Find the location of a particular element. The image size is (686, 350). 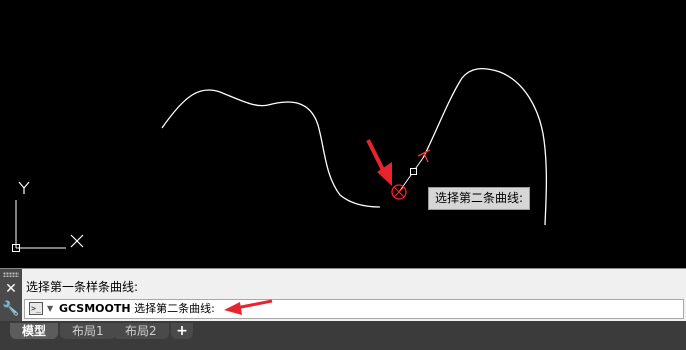

command-history-line: 选择第一条样条曲线: is located at coordinates (82, 287).